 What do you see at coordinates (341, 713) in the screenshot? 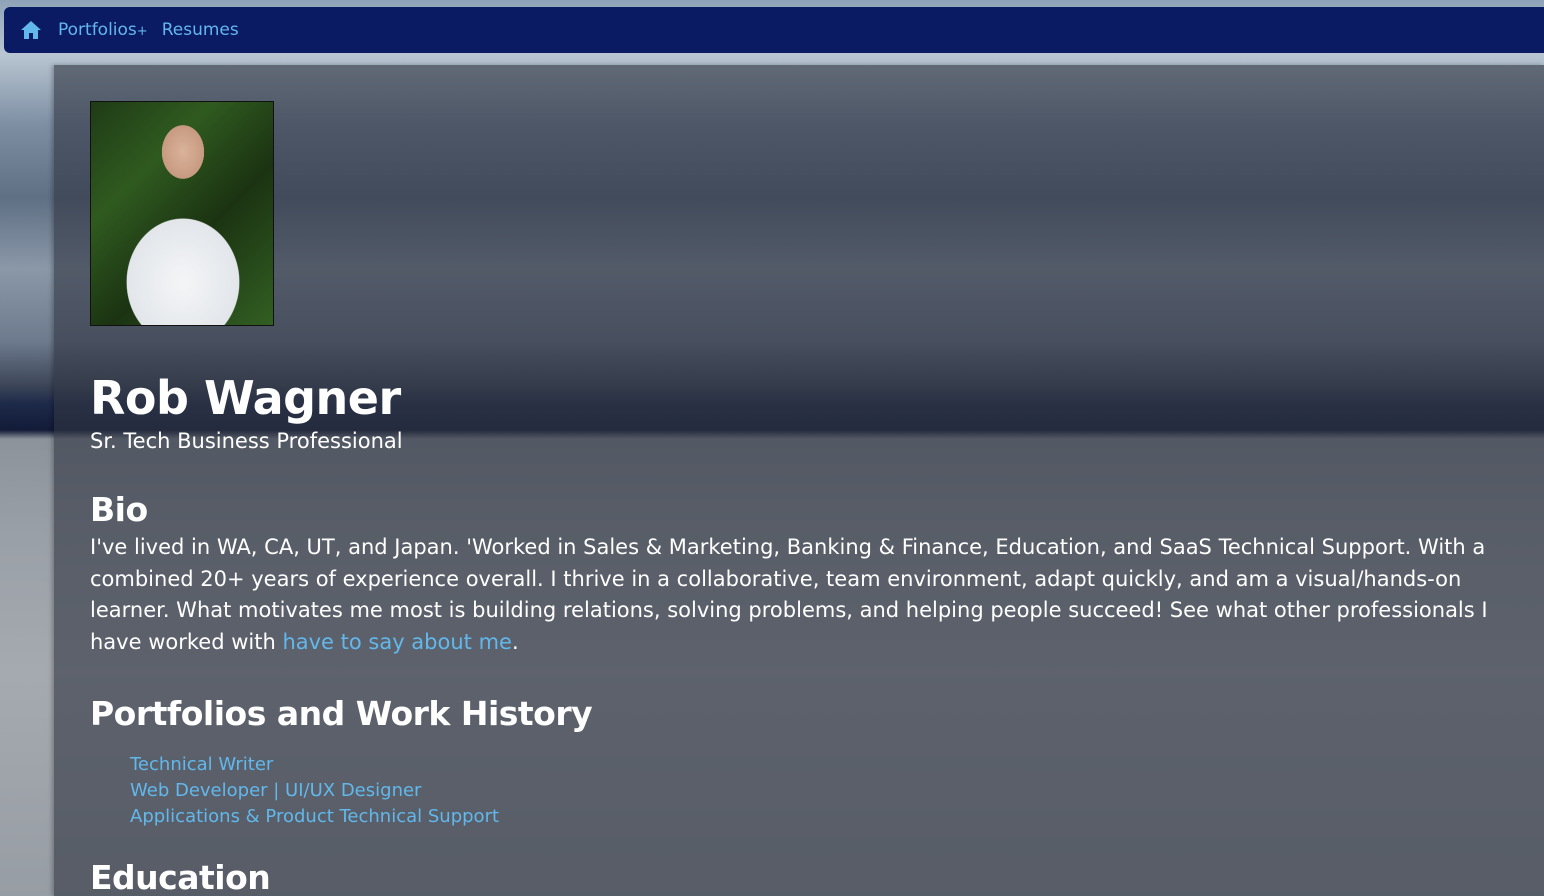
I see `portfolios-heading: Portfolios and Work History` at bounding box center [341, 713].